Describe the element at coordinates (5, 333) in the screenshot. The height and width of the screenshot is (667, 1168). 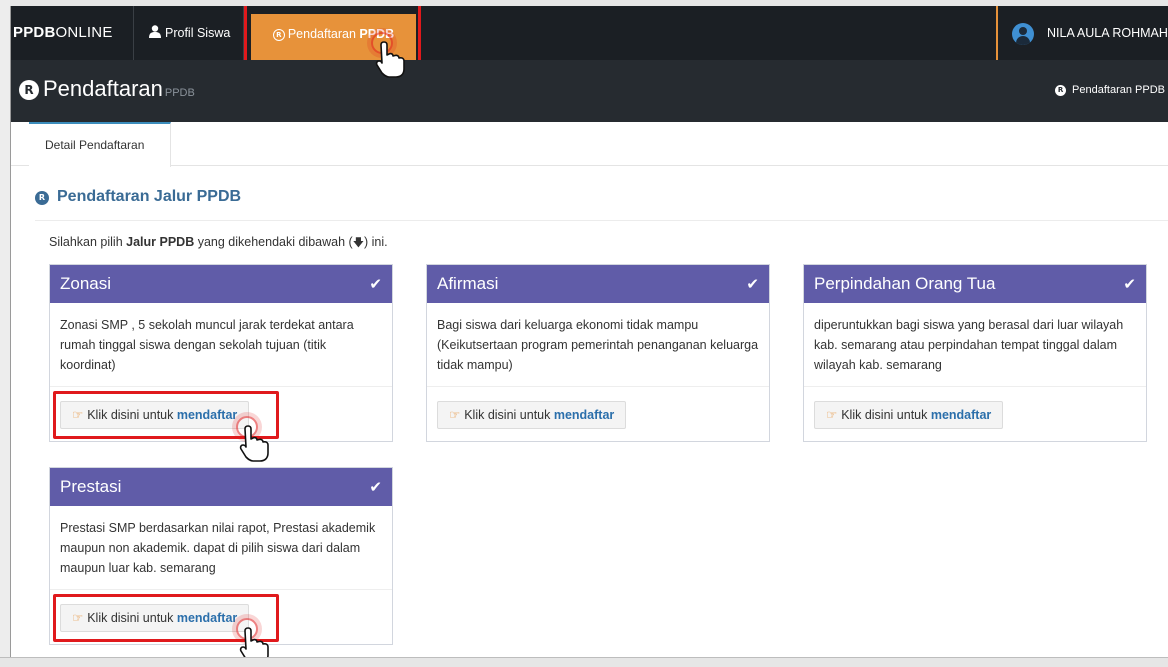
I see `left-edge` at that location.